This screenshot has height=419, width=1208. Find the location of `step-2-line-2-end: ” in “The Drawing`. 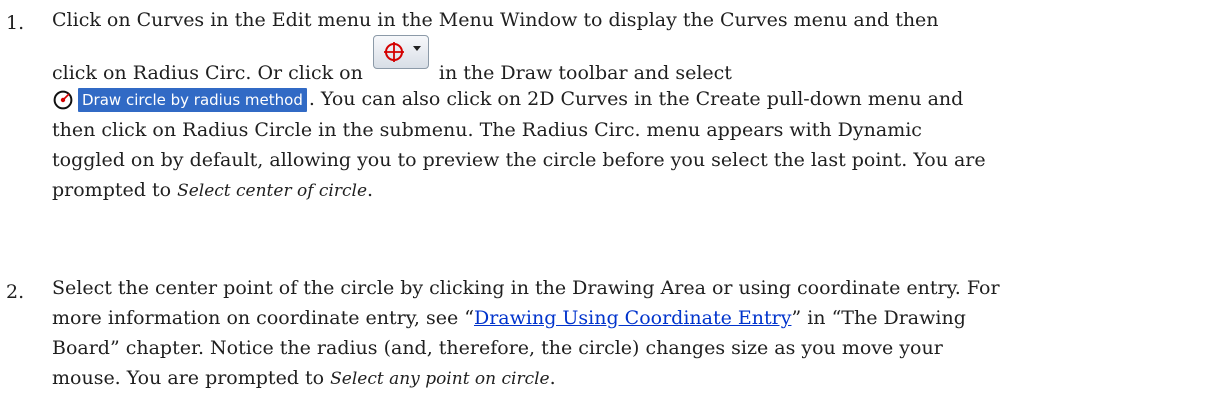

step-2-line-2-end: ” in “The Drawing is located at coordinates (878, 318).